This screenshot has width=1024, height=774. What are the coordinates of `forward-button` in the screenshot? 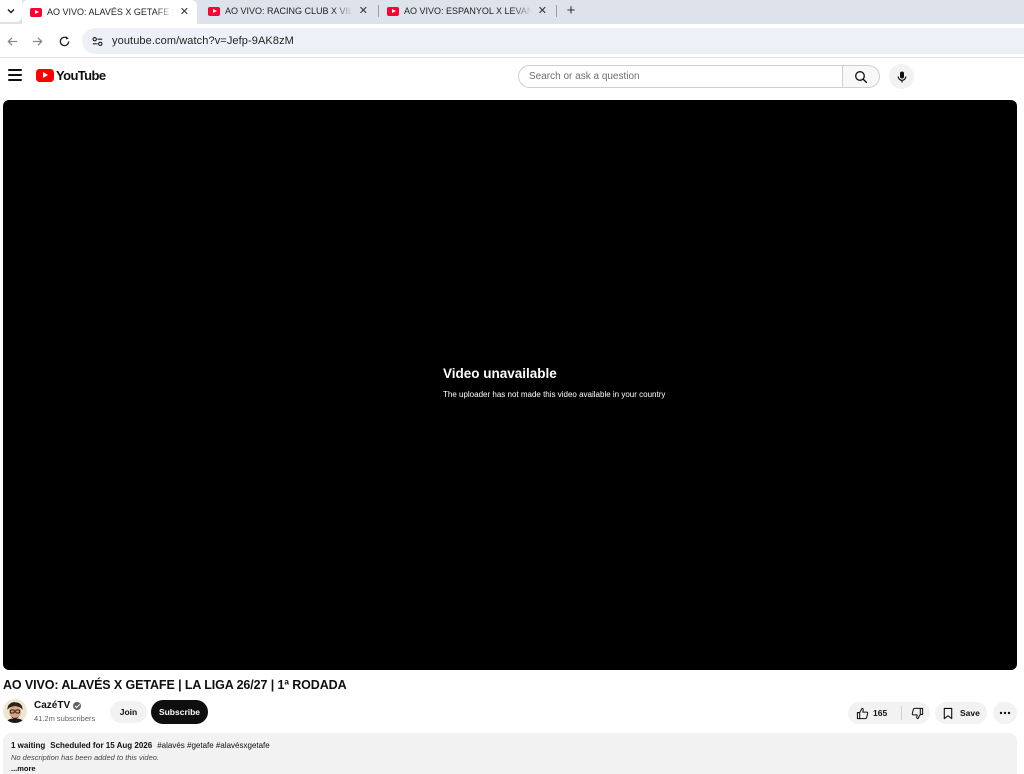 It's located at (37, 41).